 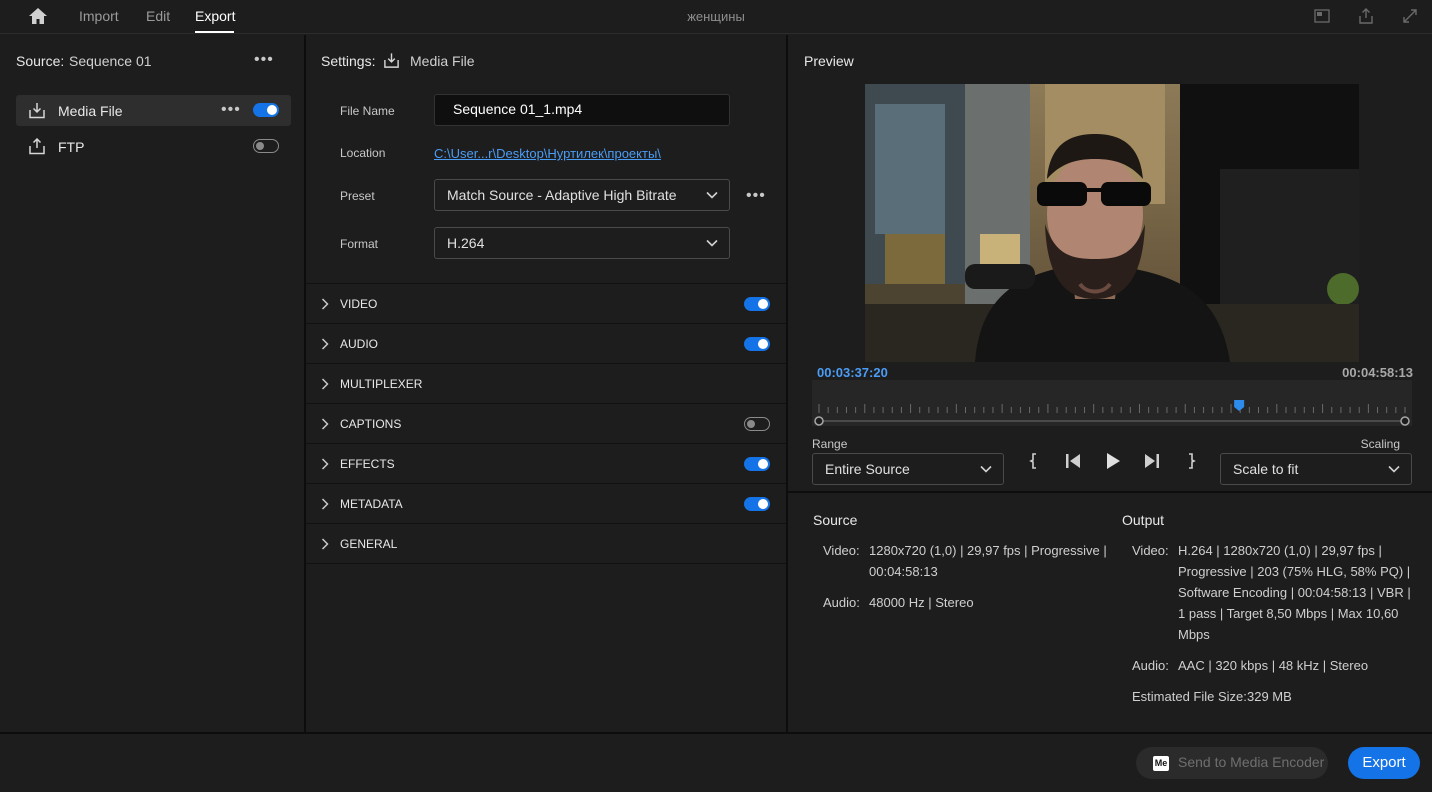 I want to click on location-label: Location, so click(x=363, y=153).